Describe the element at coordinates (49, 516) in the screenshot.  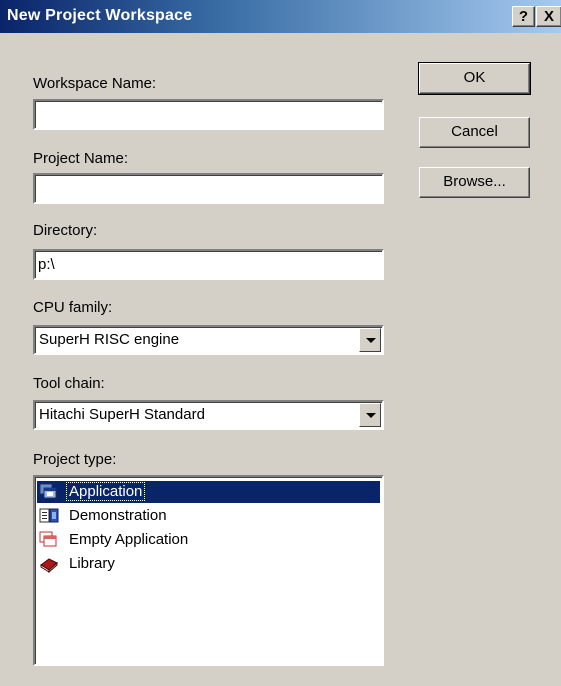
I see `demonstration-icon` at that location.